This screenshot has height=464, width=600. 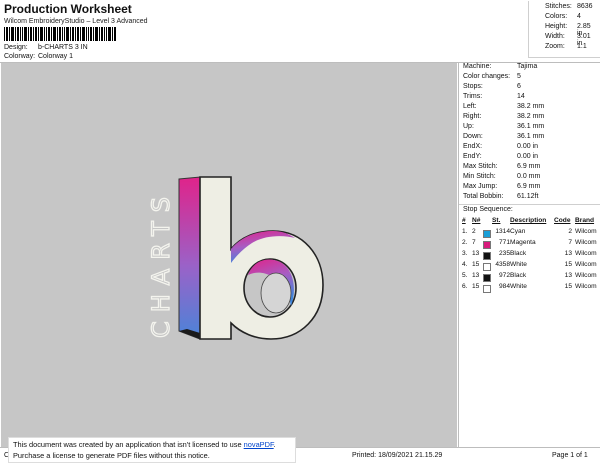 I want to click on table-row: 1. 2 1314 Cyan 2 Wilcom, so click(x=530, y=233).